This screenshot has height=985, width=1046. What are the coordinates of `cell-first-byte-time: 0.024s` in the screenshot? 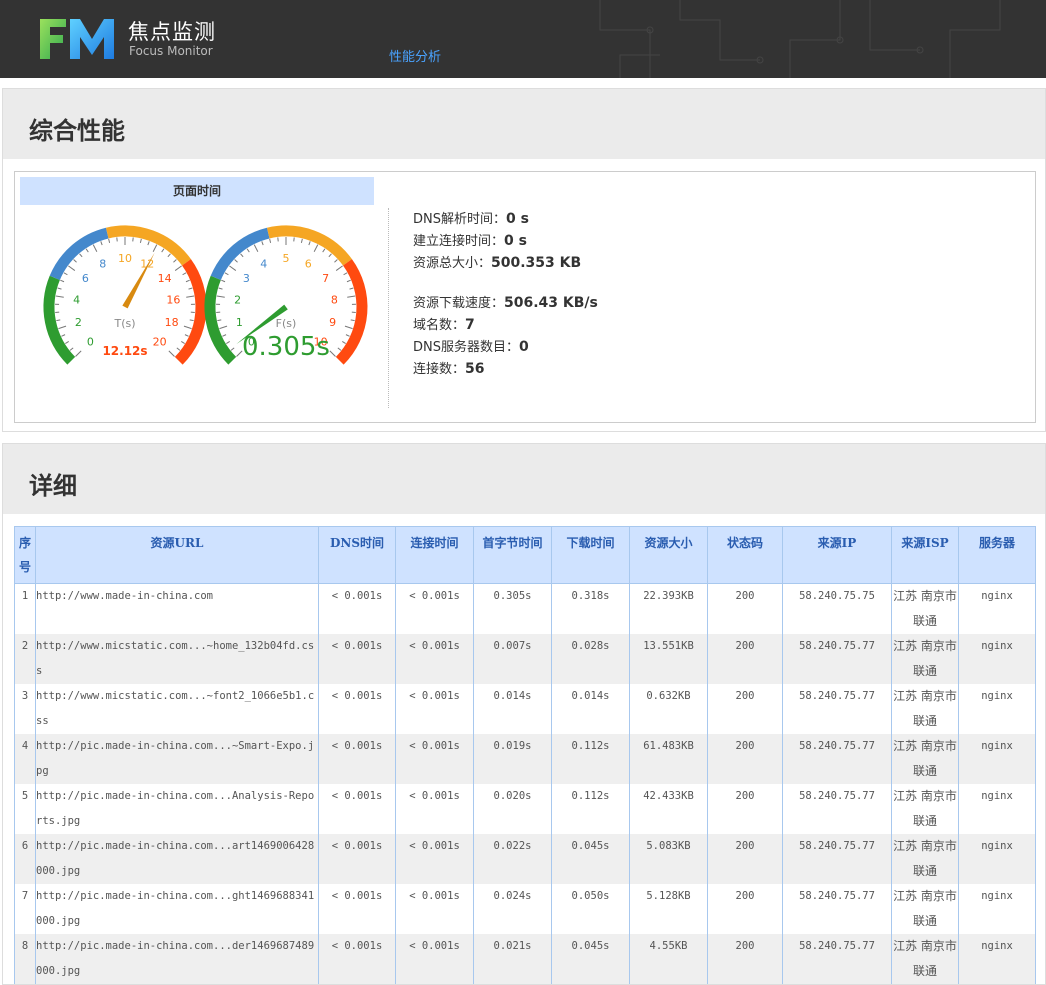 It's located at (513, 909).